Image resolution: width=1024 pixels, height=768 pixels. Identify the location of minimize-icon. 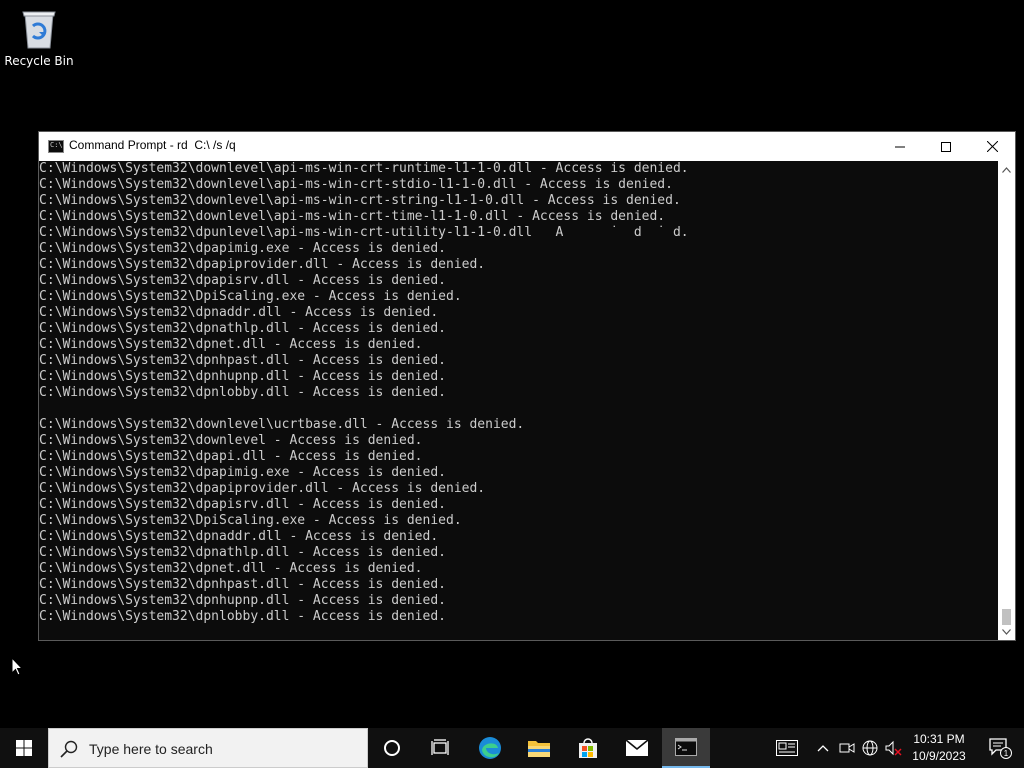
(900, 146).